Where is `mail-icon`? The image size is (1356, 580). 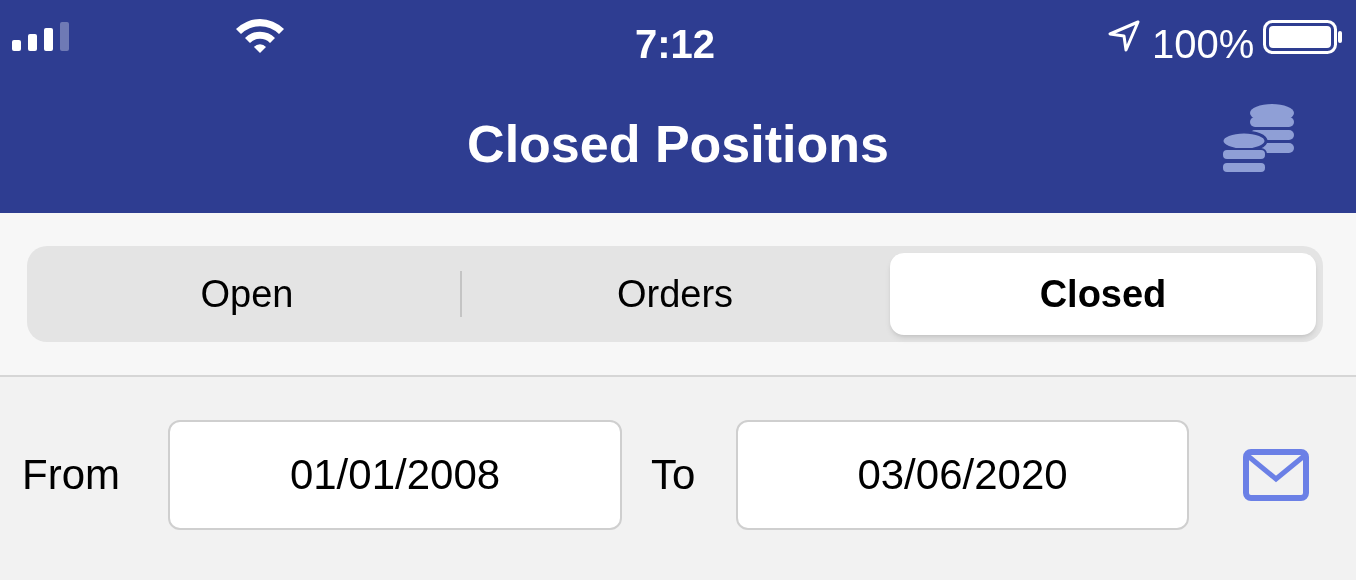 mail-icon is located at coordinates (1276, 474).